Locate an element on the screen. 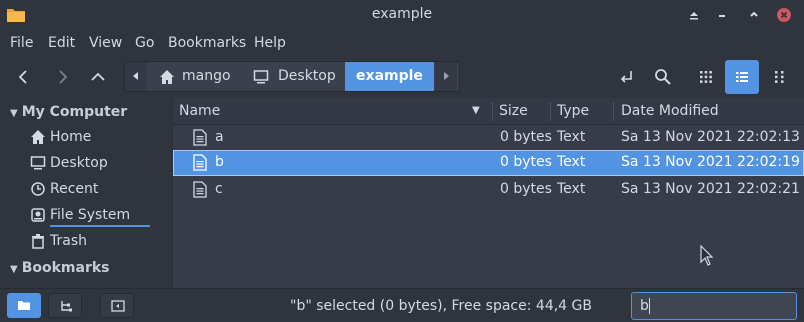 The height and width of the screenshot is (322, 804). sidebar-section-my-computer: ▼ My Computer is located at coordinates (68, 112).